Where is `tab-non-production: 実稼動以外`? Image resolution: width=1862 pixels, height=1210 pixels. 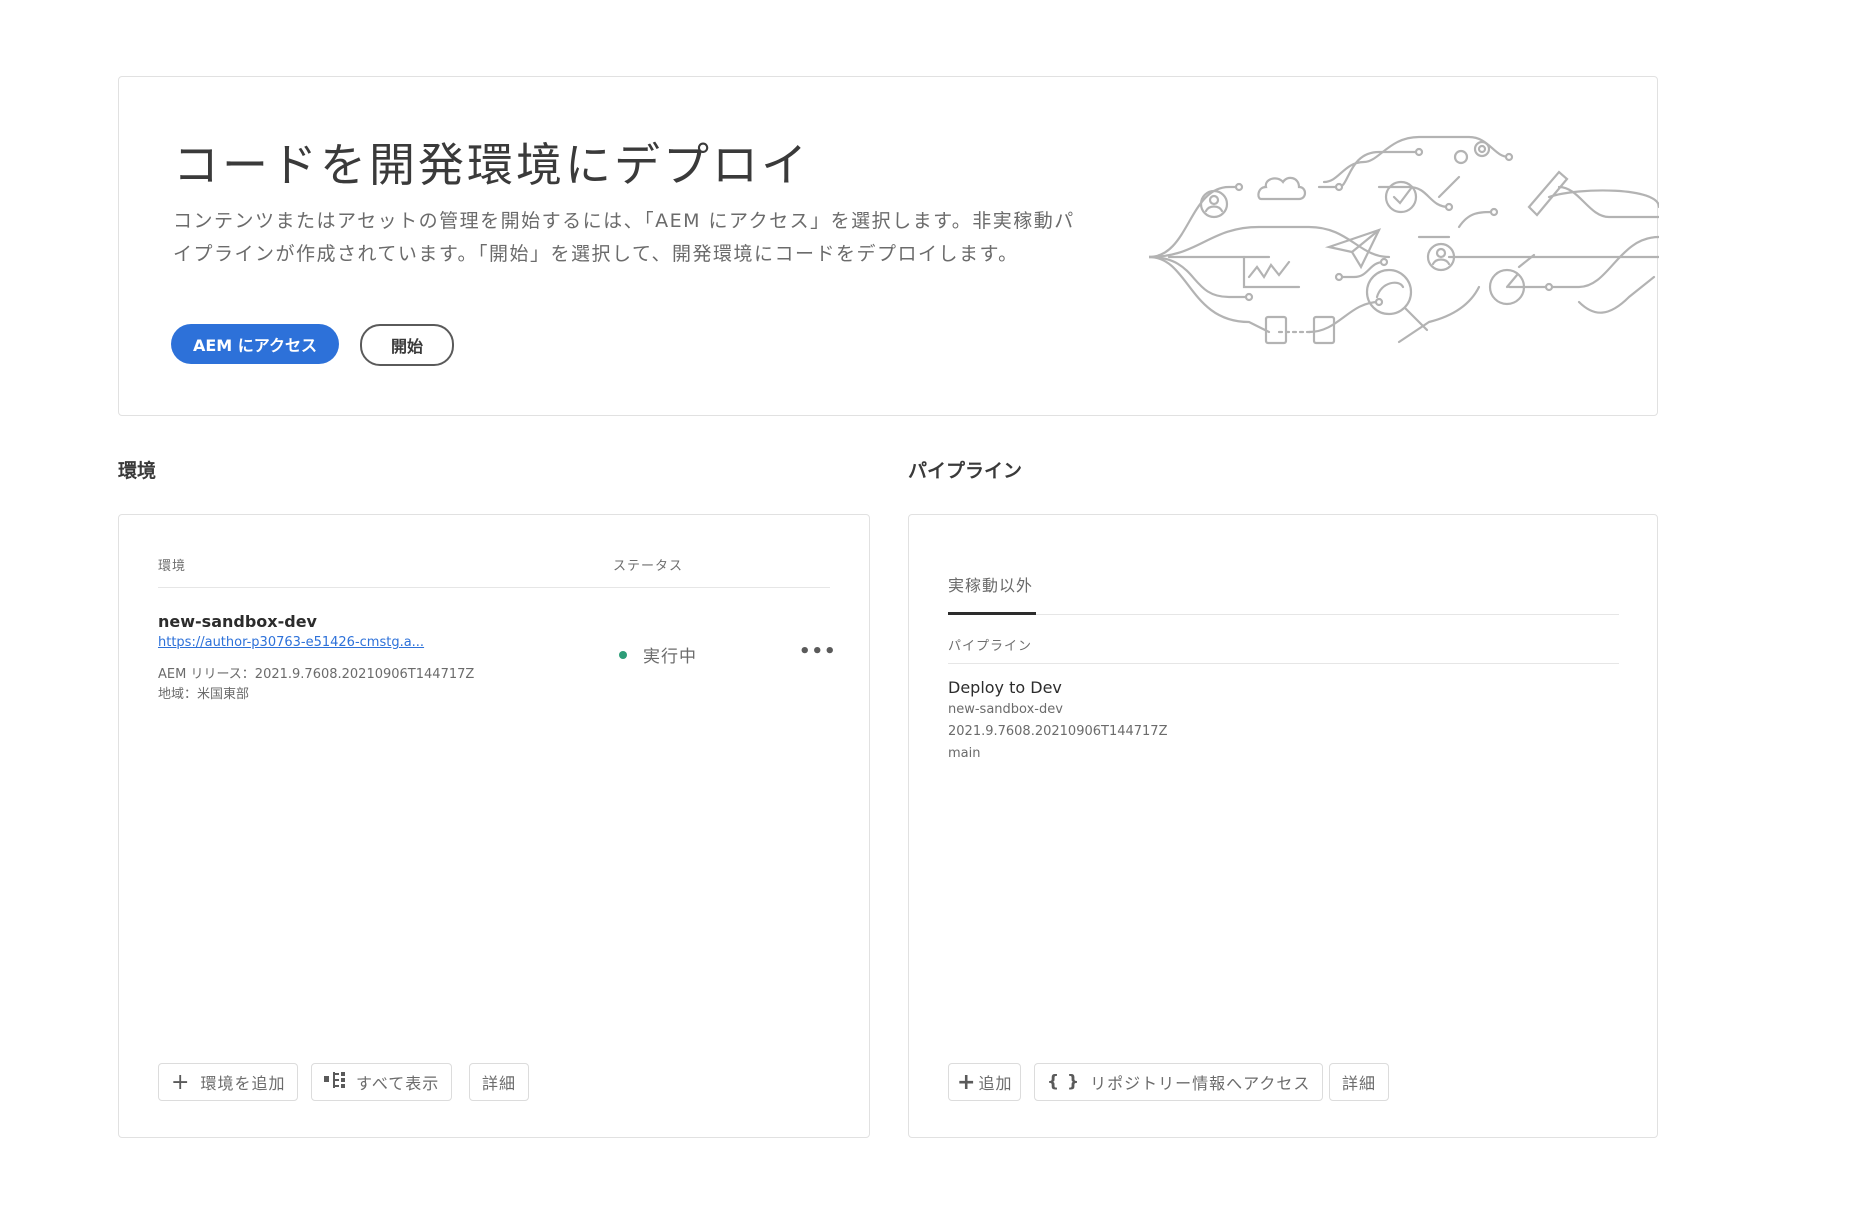
tab-non-production: 実稼動以外 is located at coordinates (990, 584).